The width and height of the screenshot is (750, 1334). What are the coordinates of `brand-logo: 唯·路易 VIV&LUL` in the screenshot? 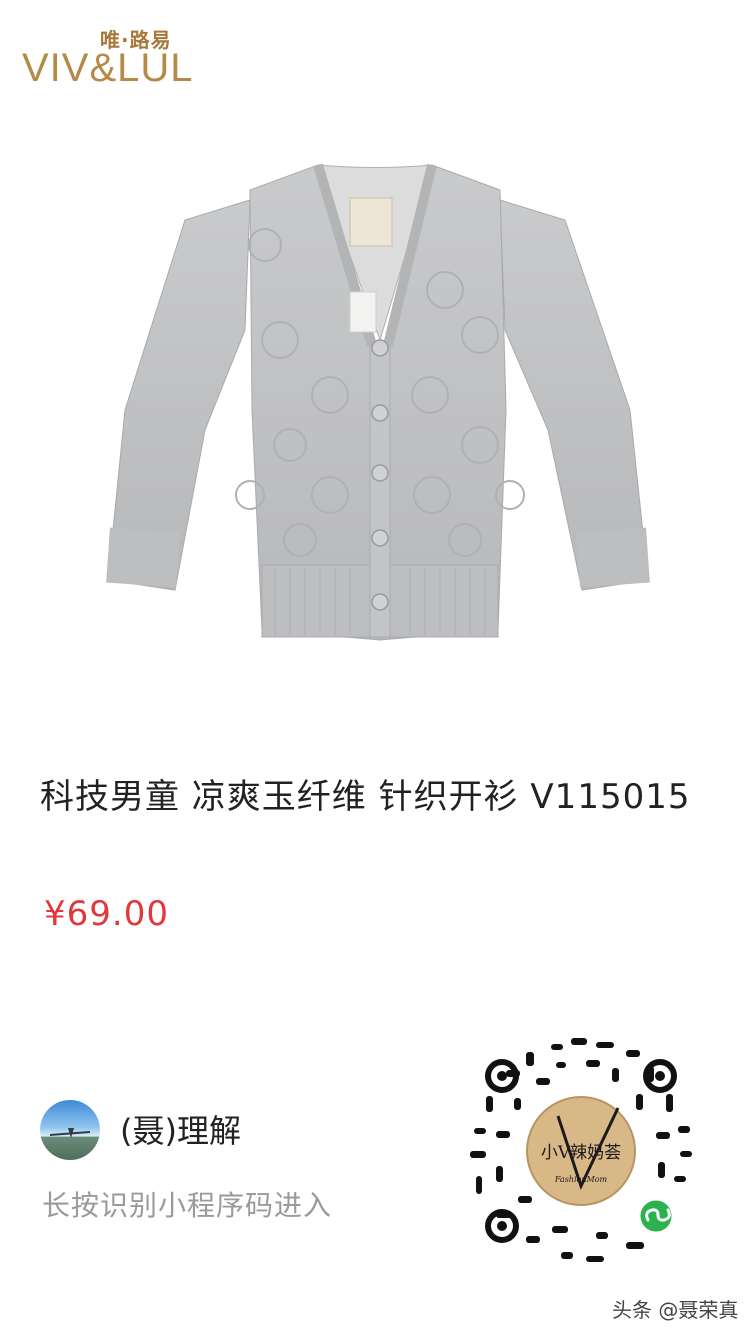 It's located at (122, 56).